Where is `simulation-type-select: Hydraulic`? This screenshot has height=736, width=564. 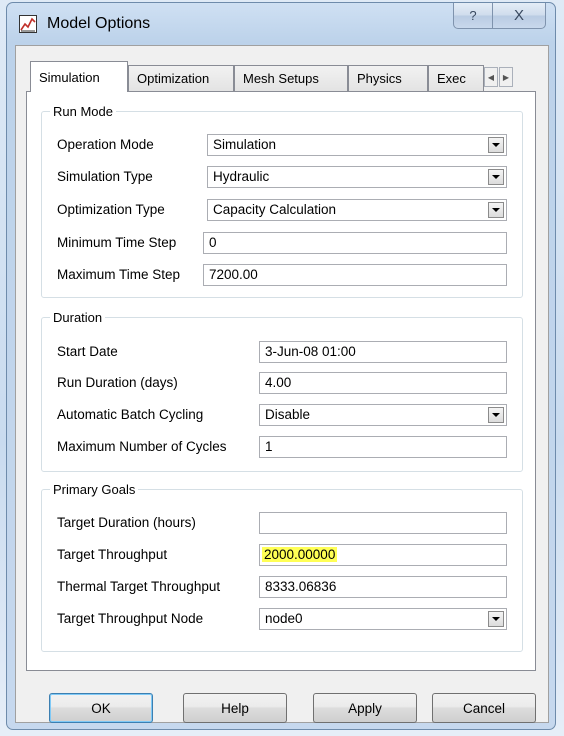
simulation-type-select: Hydraulic is located at coordinates (357, 177).